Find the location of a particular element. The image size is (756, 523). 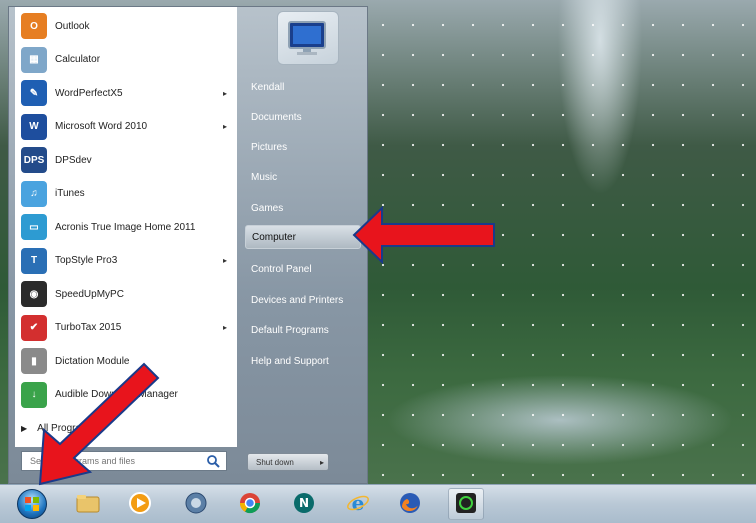

outlook-icon: O is located at coordinates (34, 26).